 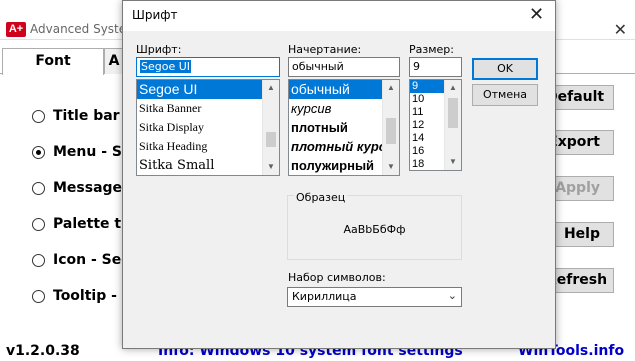 What do you see at coordinates (435, 125) in the screenshot?
I see `size-listbox: 9 10 11 12 14 16 18 ▲ ▼` at bounding box center [435, 125].